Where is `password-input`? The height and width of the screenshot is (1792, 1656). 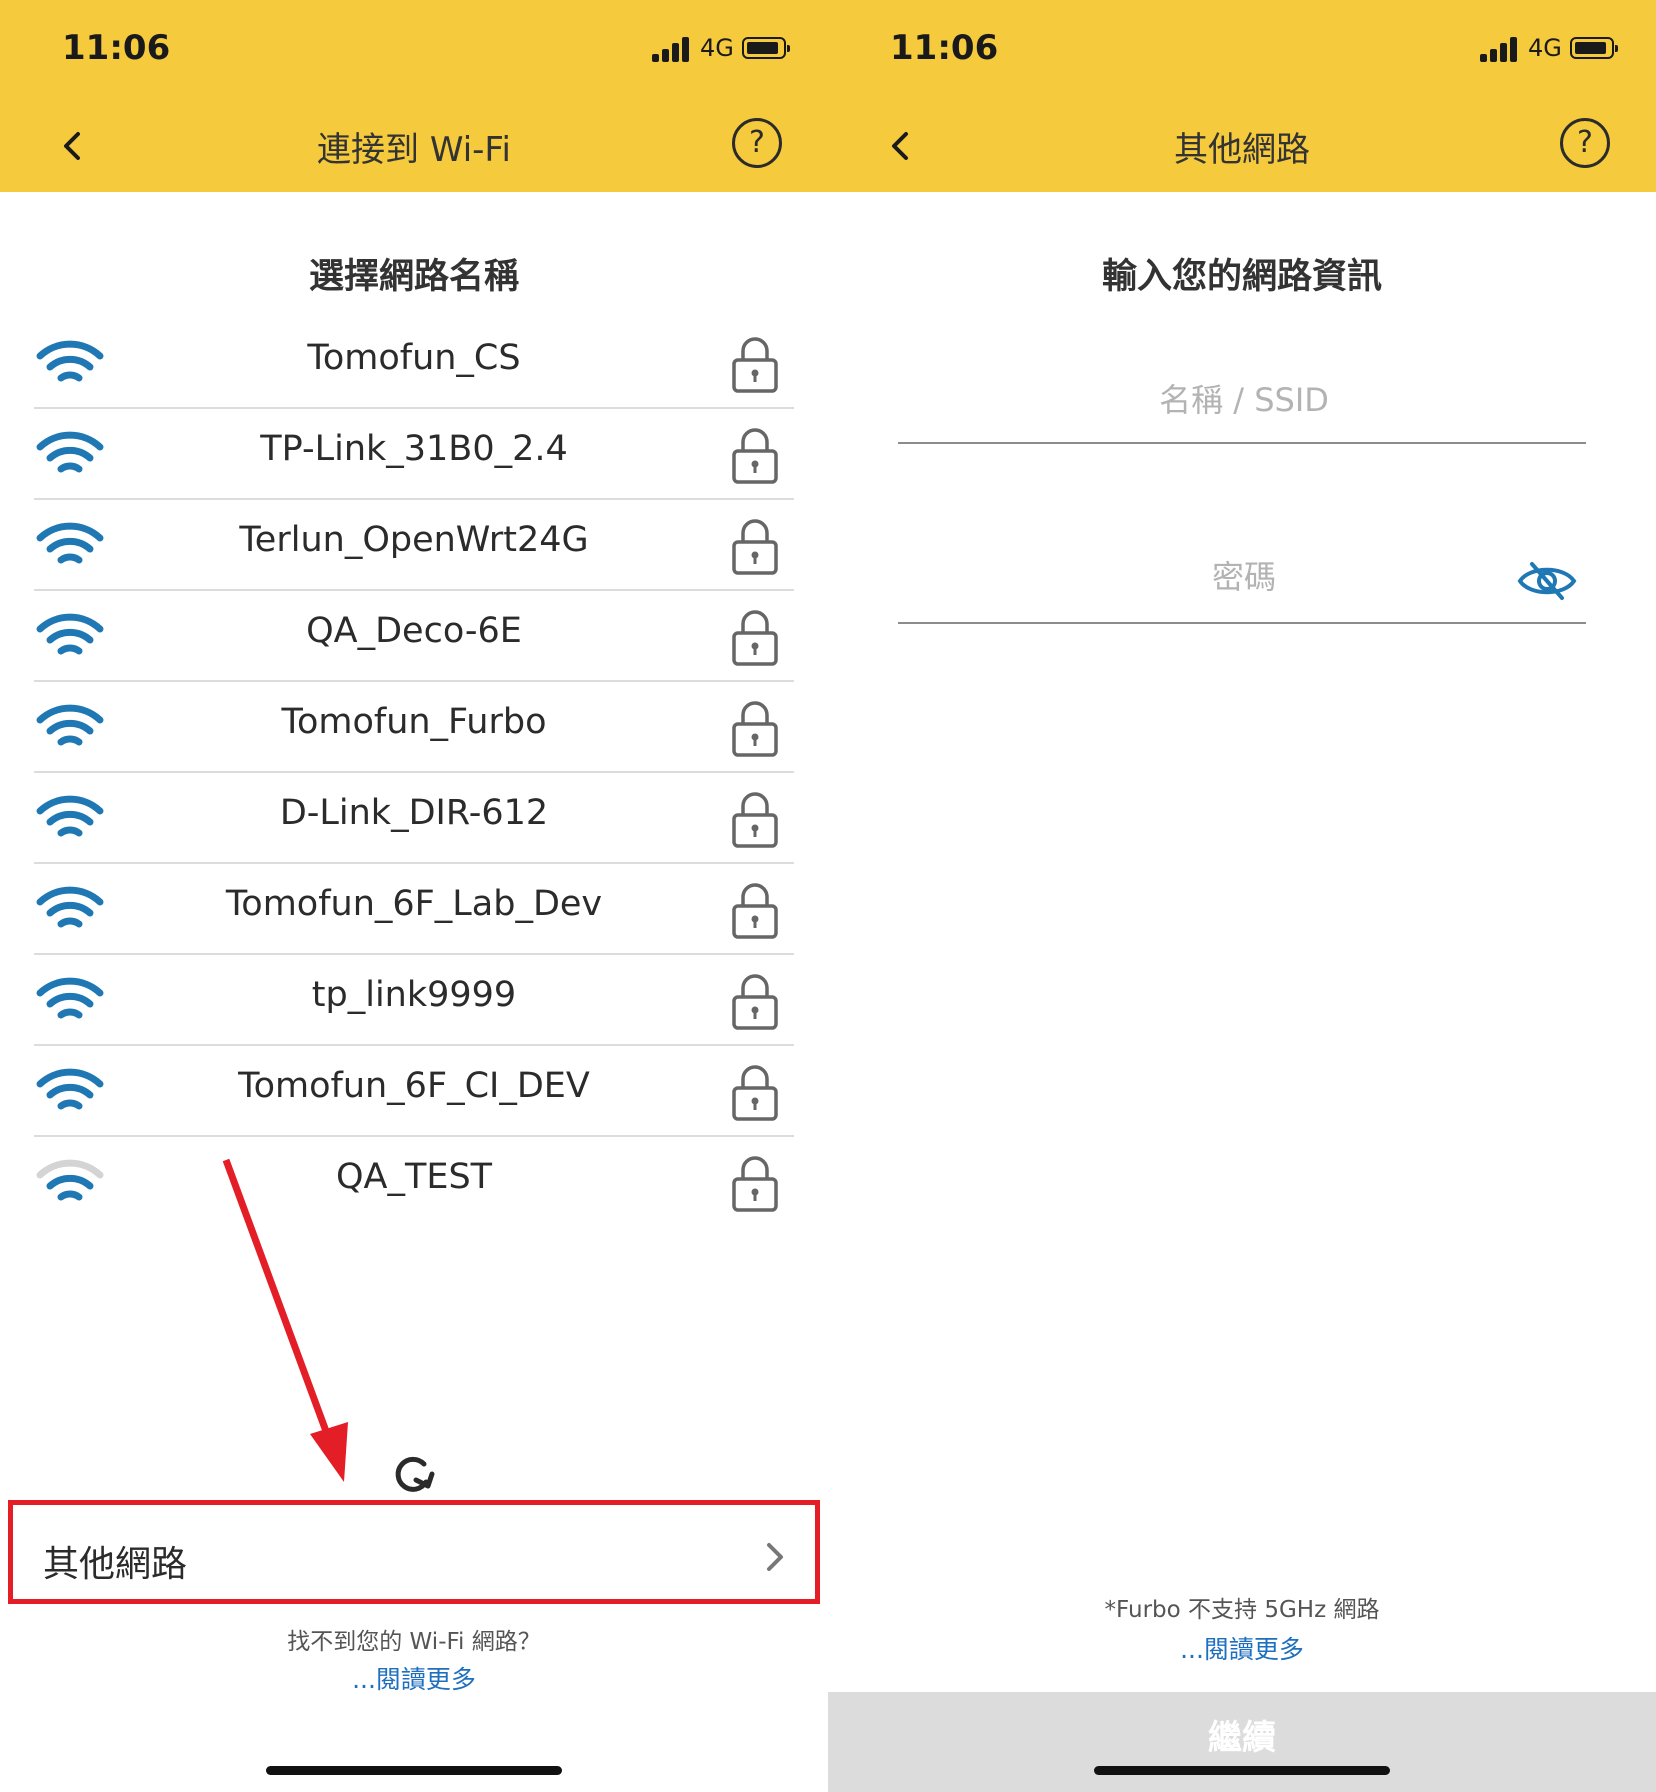
password-input is located at coordinates (1244, 577).